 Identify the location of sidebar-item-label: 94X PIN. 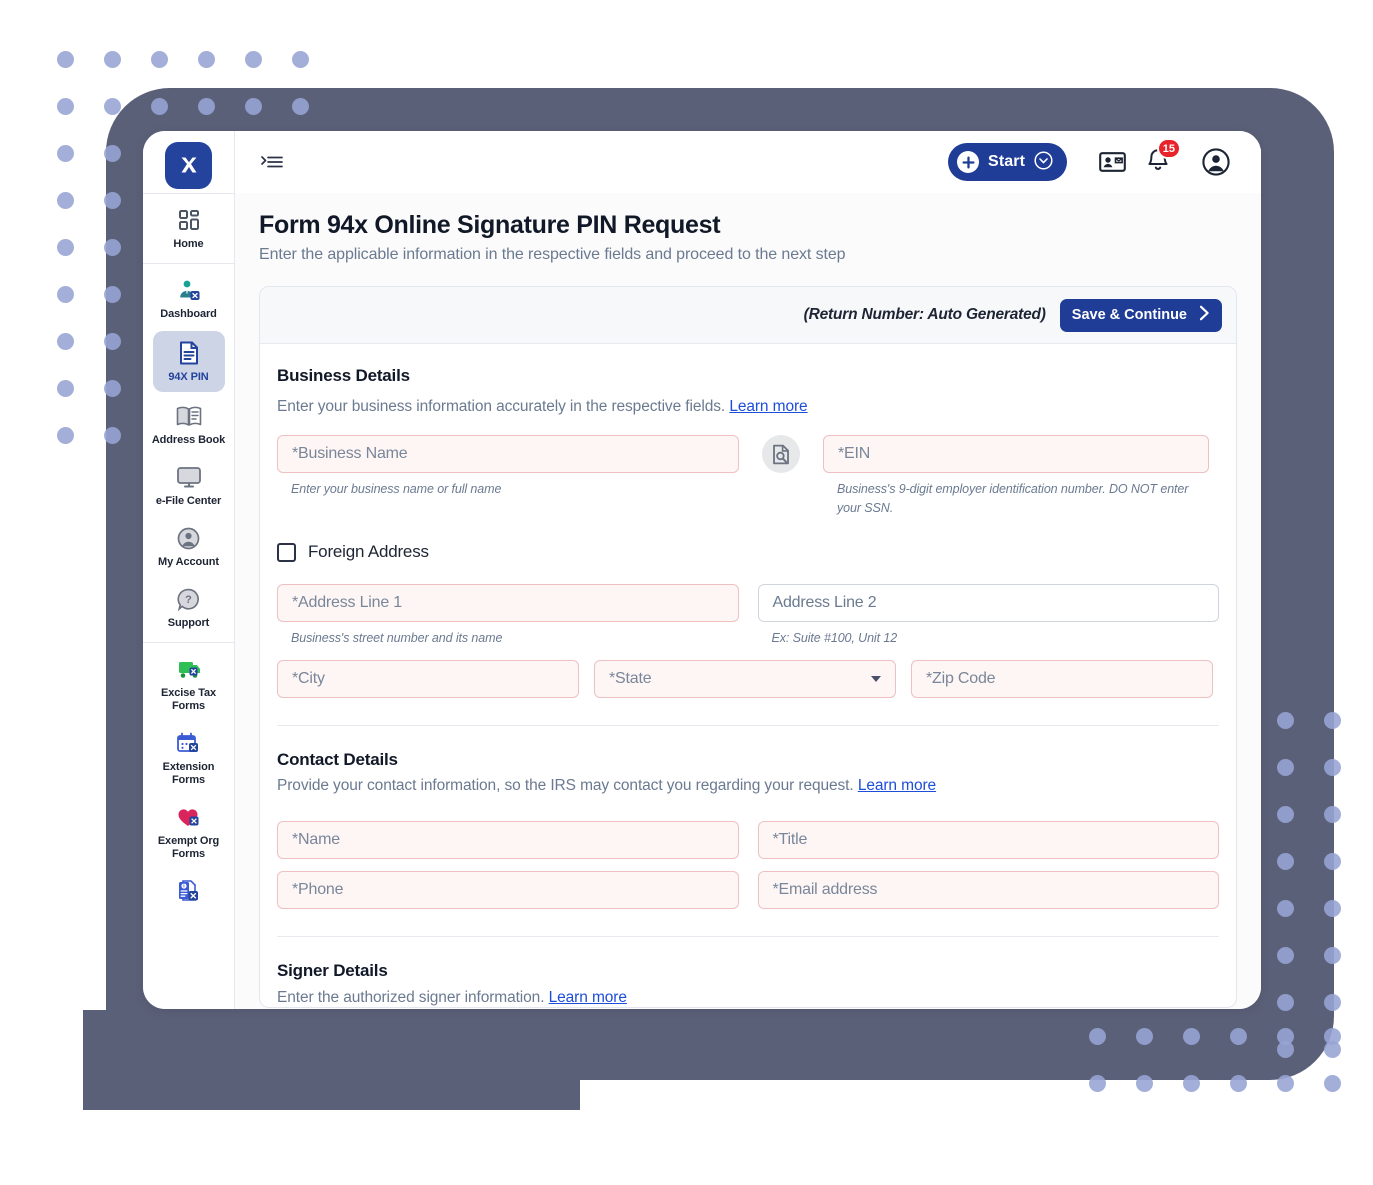
(188, 377).